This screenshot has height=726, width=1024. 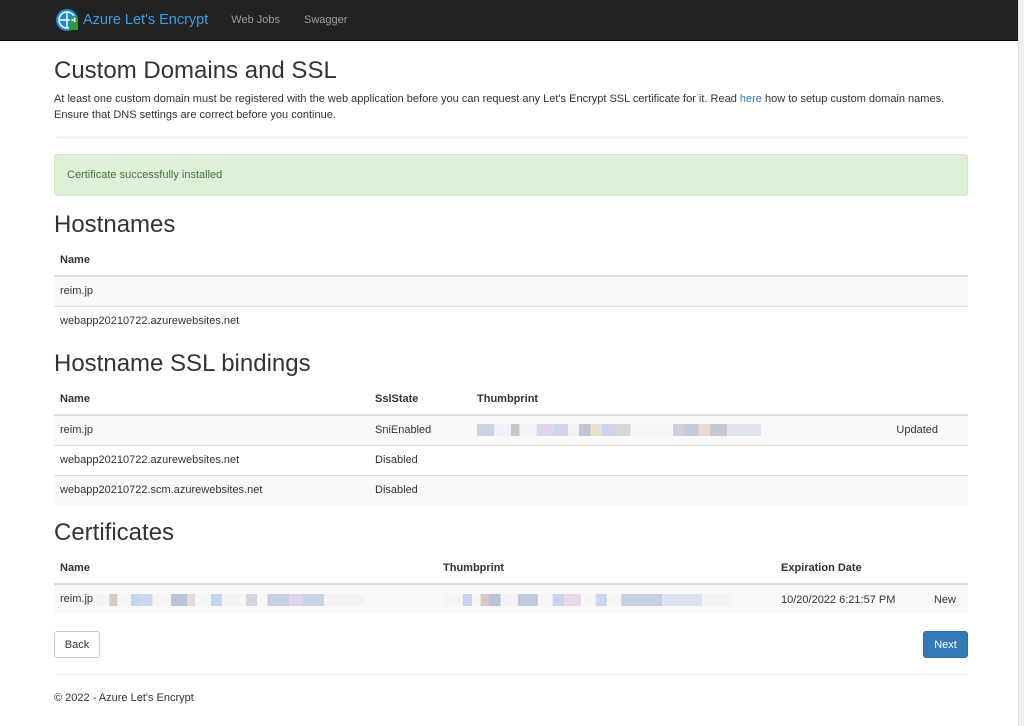 I want to click on page-scrollbar, so click(x=1021, y=363).